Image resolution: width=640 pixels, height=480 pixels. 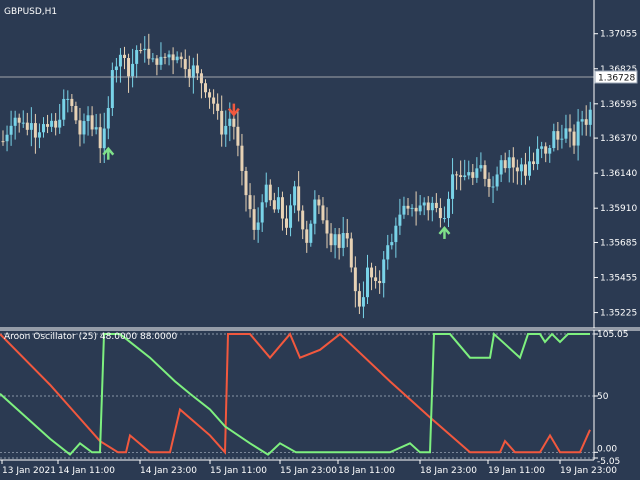 I want to click on price-tick-label: 1.36595, so click(x=618, y=105).